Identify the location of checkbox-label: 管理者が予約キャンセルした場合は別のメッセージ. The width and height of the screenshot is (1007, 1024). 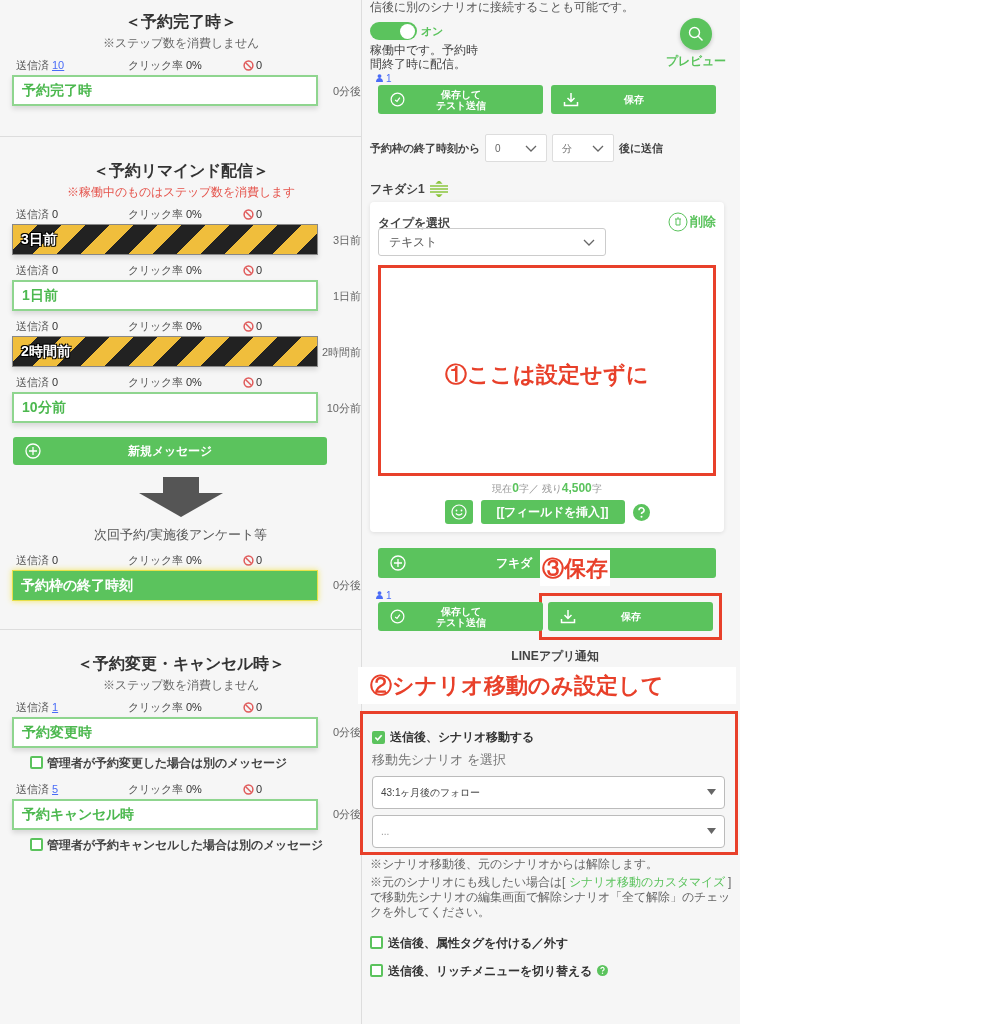
(185, 845).